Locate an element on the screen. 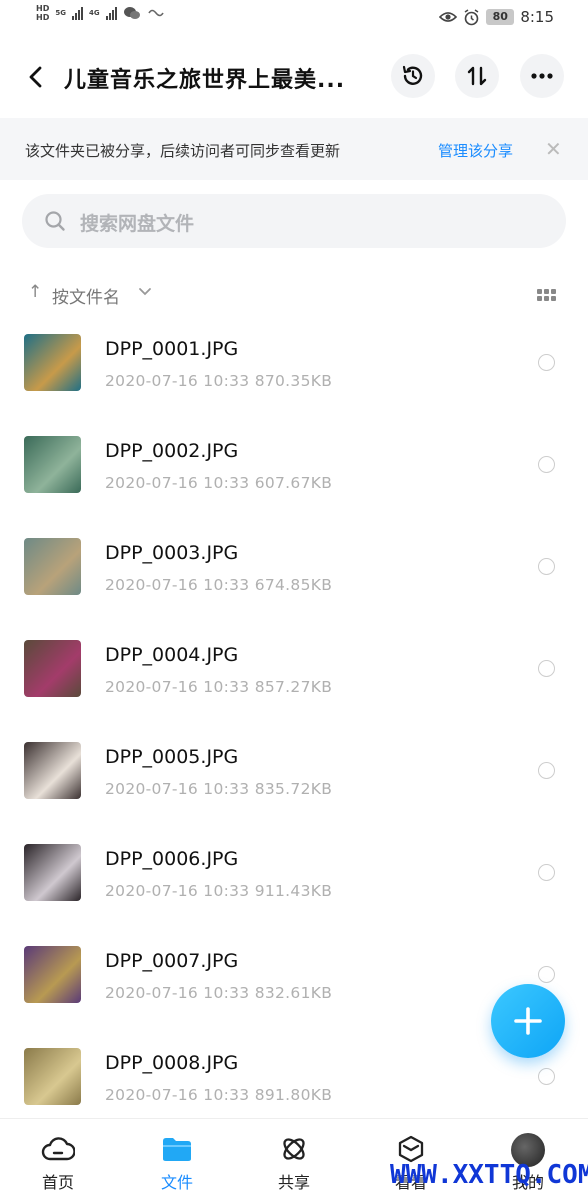 This screenshot has height=1200, width=588. folder-icon is located at coordinates (177, 1149).